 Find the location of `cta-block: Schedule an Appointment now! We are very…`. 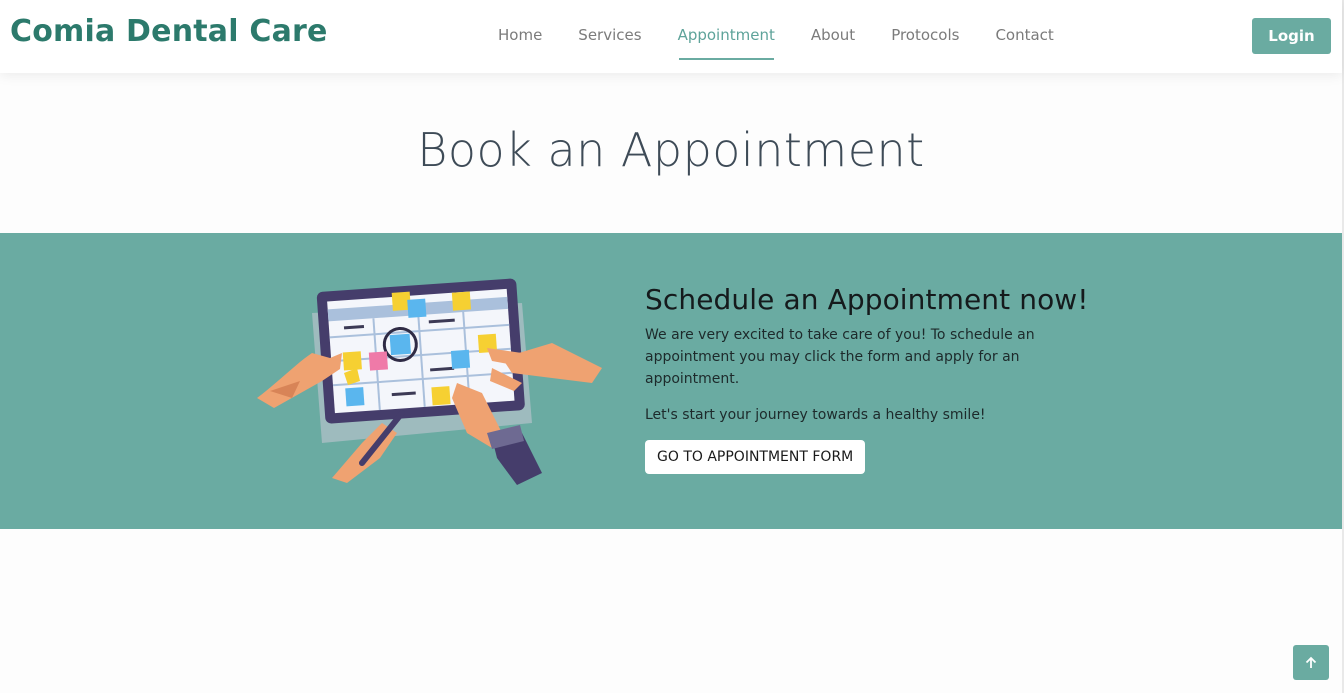

cta-block: Schedule an Appointment now! We are very… is located at coordinates (880, 378).